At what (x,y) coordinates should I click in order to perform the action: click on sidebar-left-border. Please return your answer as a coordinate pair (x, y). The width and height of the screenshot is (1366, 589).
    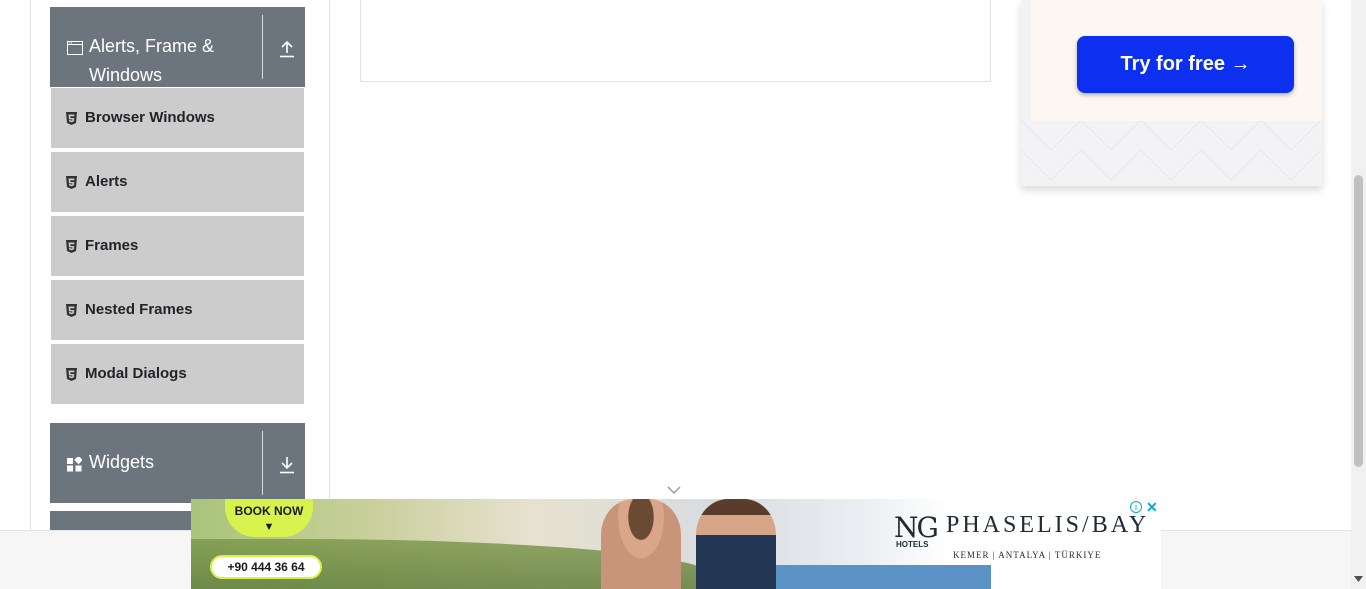
    Looking at the image, I should click on (30, 265).